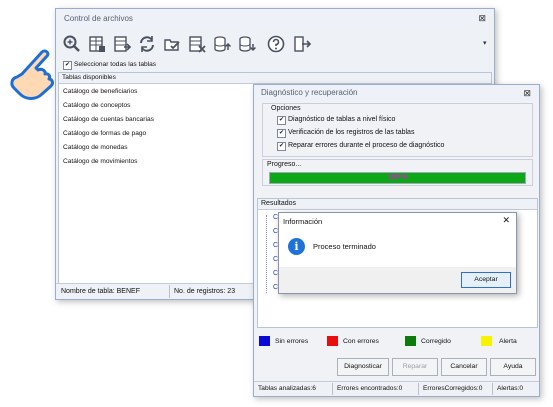 The width and height of the screenshot is (553, 407). What do you see at coordinates (89, 77) in the screenshot?
I see `tables-header-label: Tablas disponibles` at bounding box center [89, 77].